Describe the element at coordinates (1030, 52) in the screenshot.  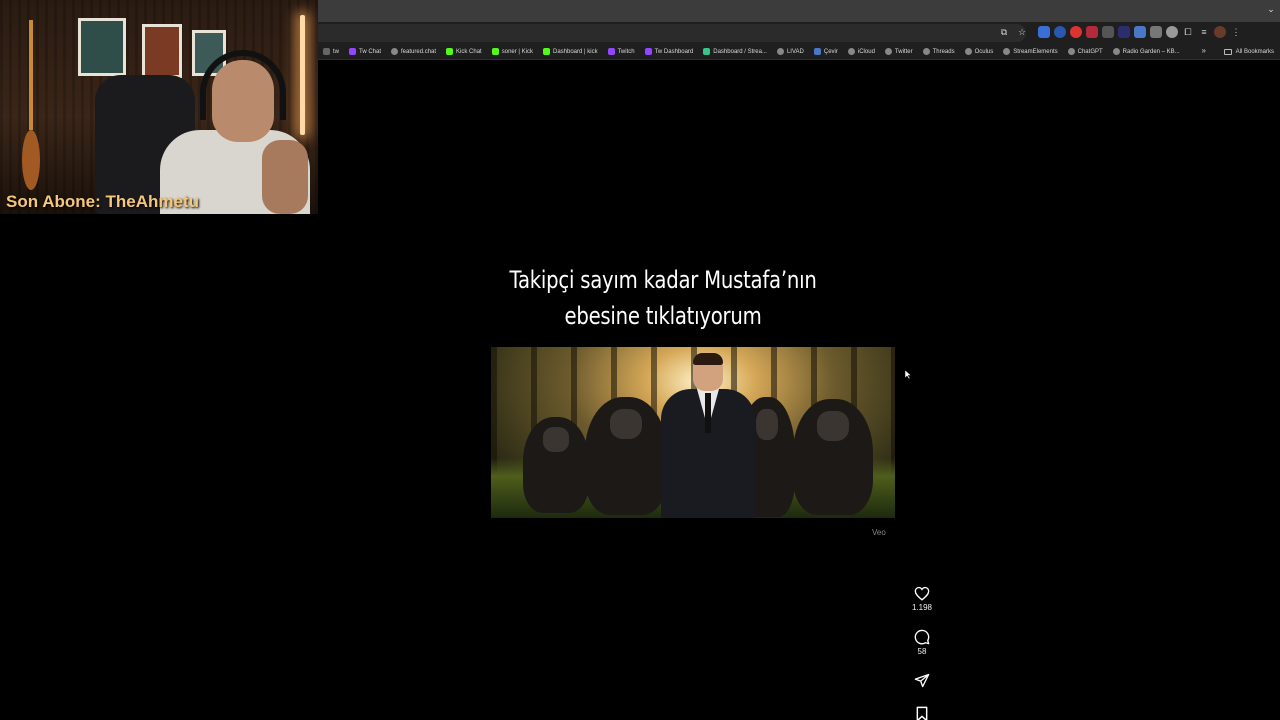
I see `bookmark-item: StreamElements` at that location.